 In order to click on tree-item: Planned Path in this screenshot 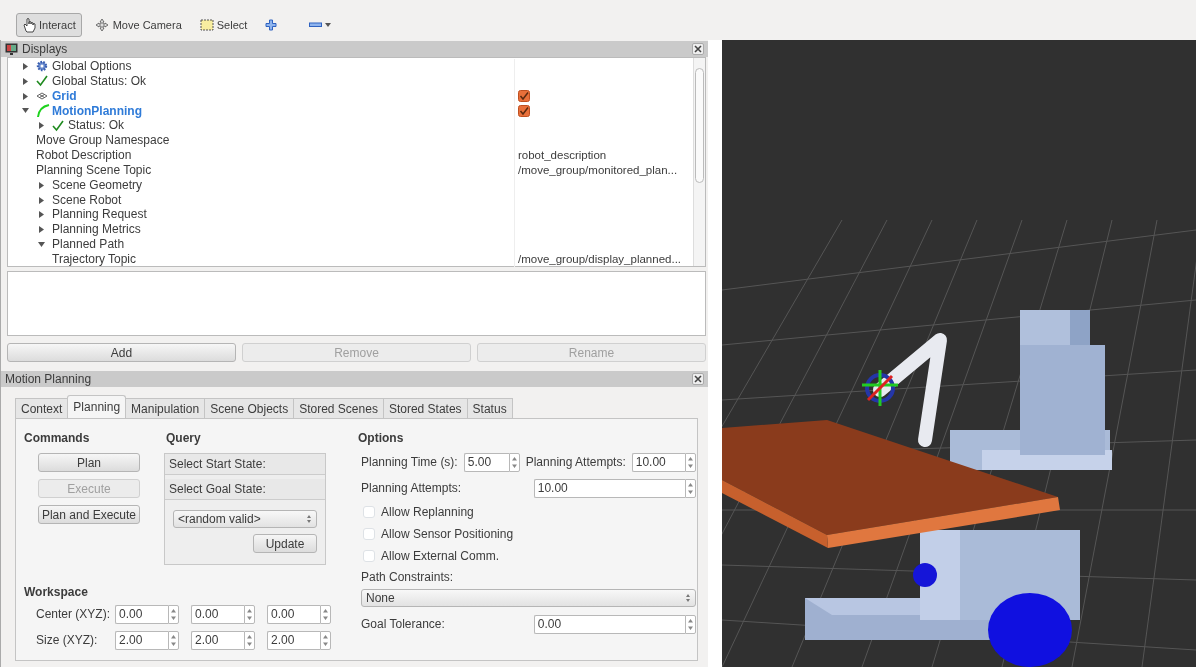, I will do `click(88, 244)`.